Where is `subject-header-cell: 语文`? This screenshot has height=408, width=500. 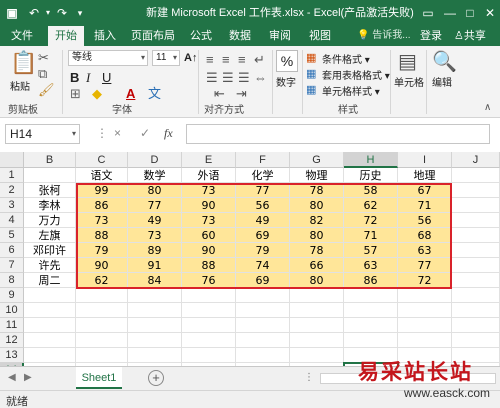 subject-header-cell: 语文 is located at coordinates (102, 175).